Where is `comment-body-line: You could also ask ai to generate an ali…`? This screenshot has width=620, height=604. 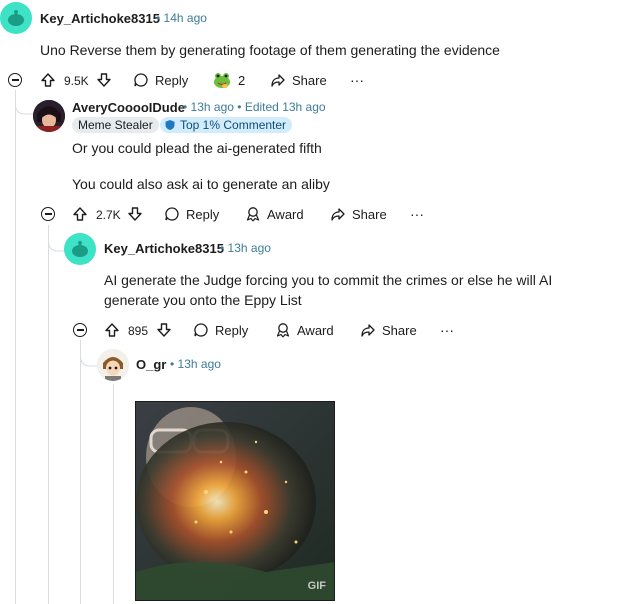
comment-body-line: You could also ask ai to generate an ali… is located at coordinates (201, 184).